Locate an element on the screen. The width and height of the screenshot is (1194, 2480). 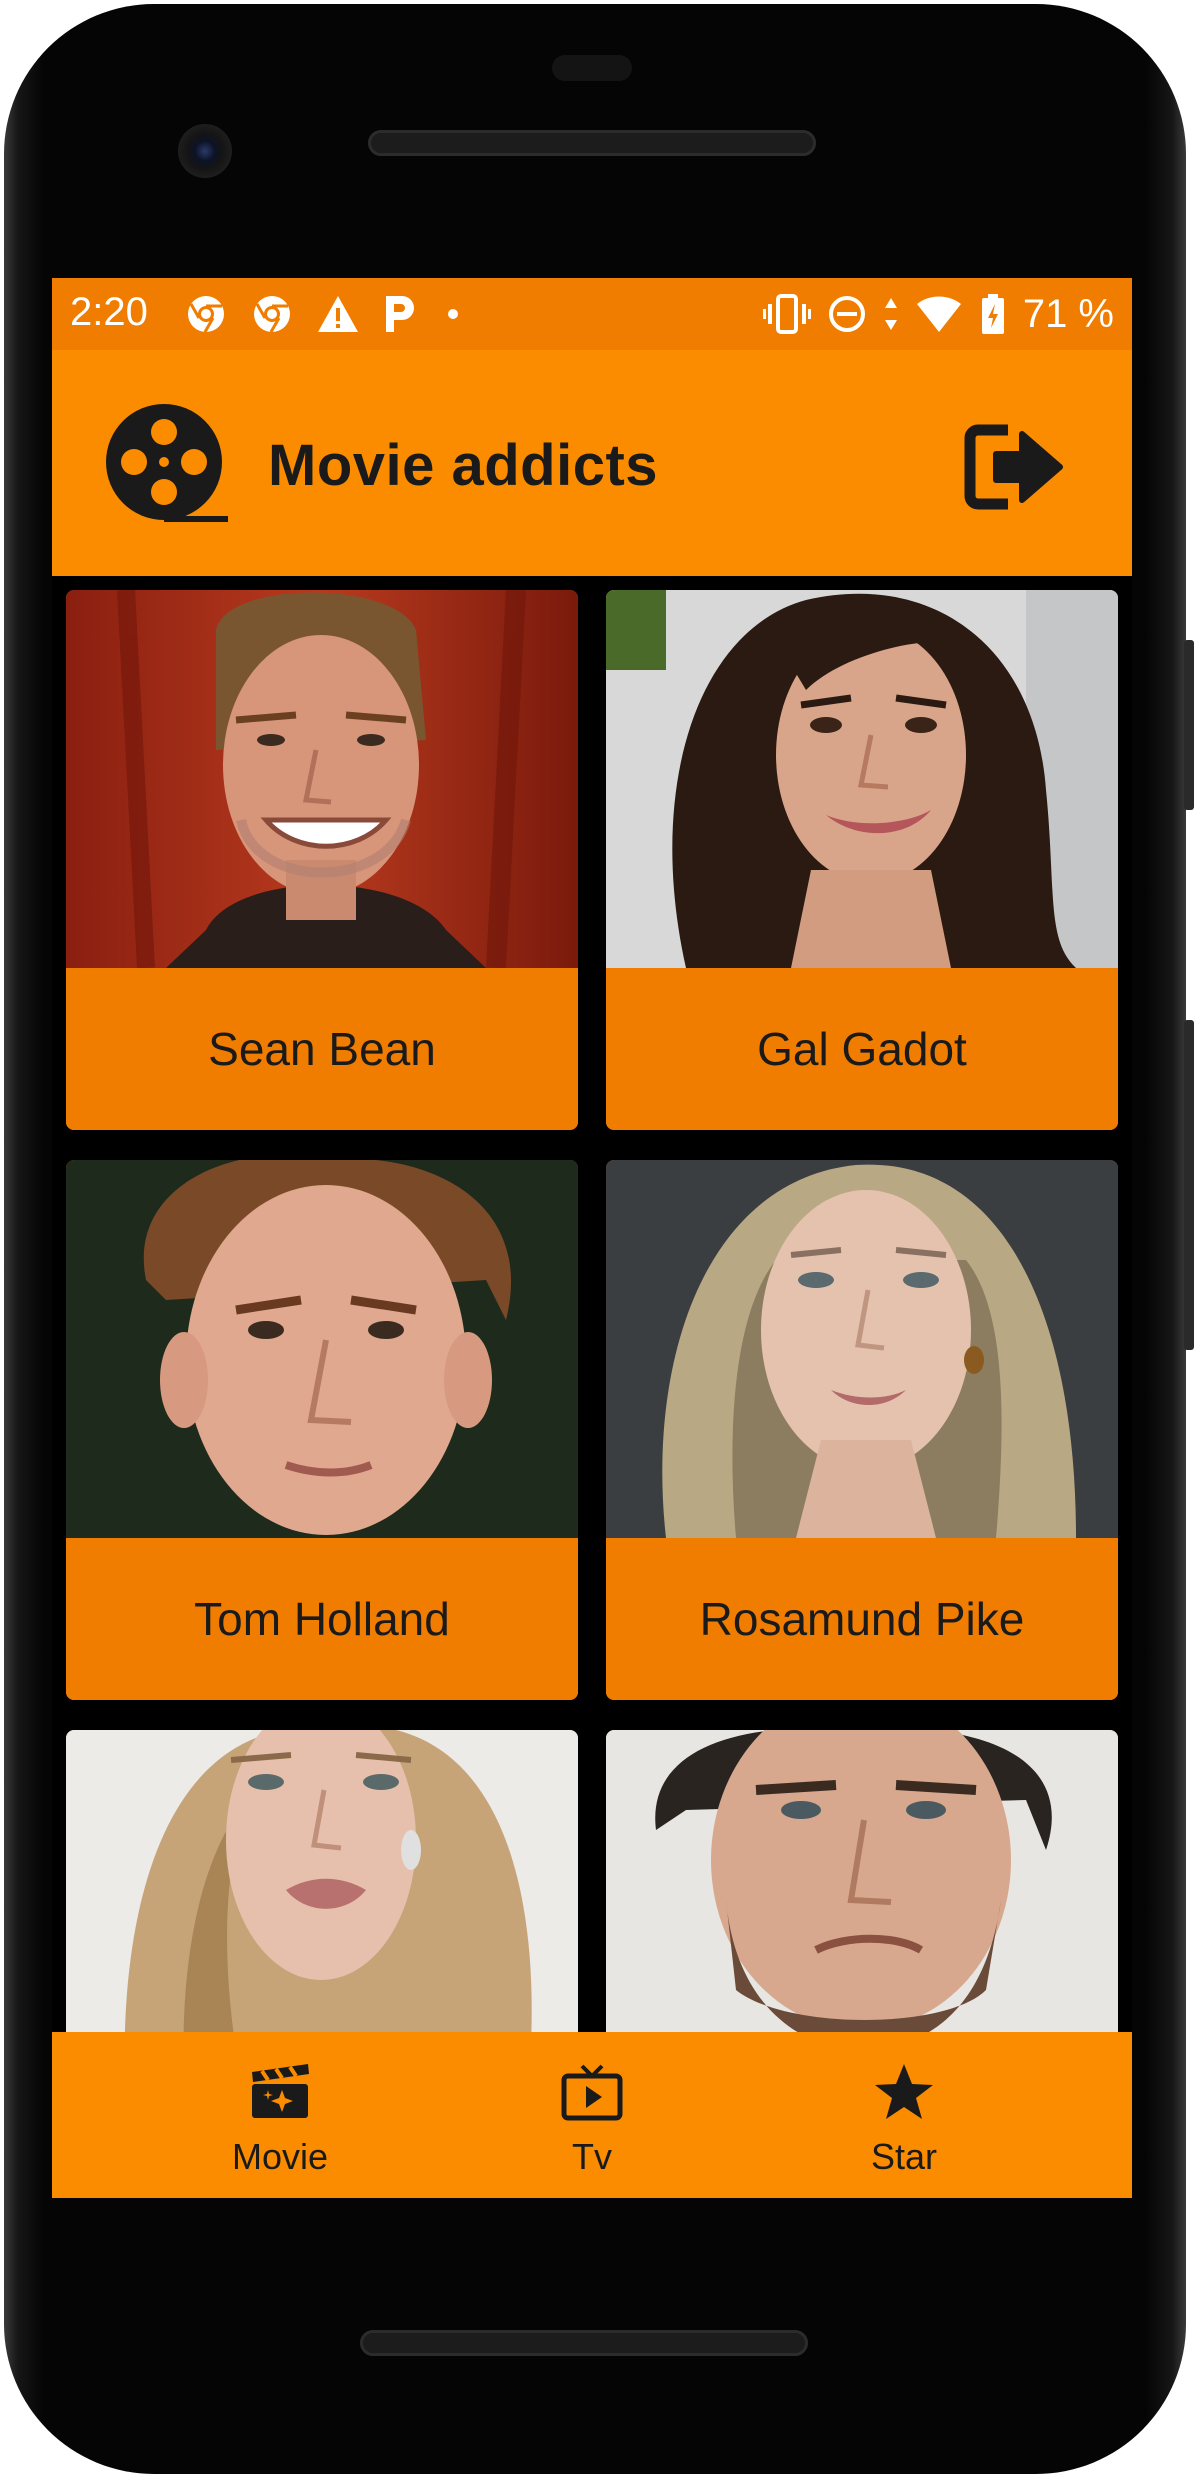
star-name: Gal Gadot is located at coordinates (862, 1049).